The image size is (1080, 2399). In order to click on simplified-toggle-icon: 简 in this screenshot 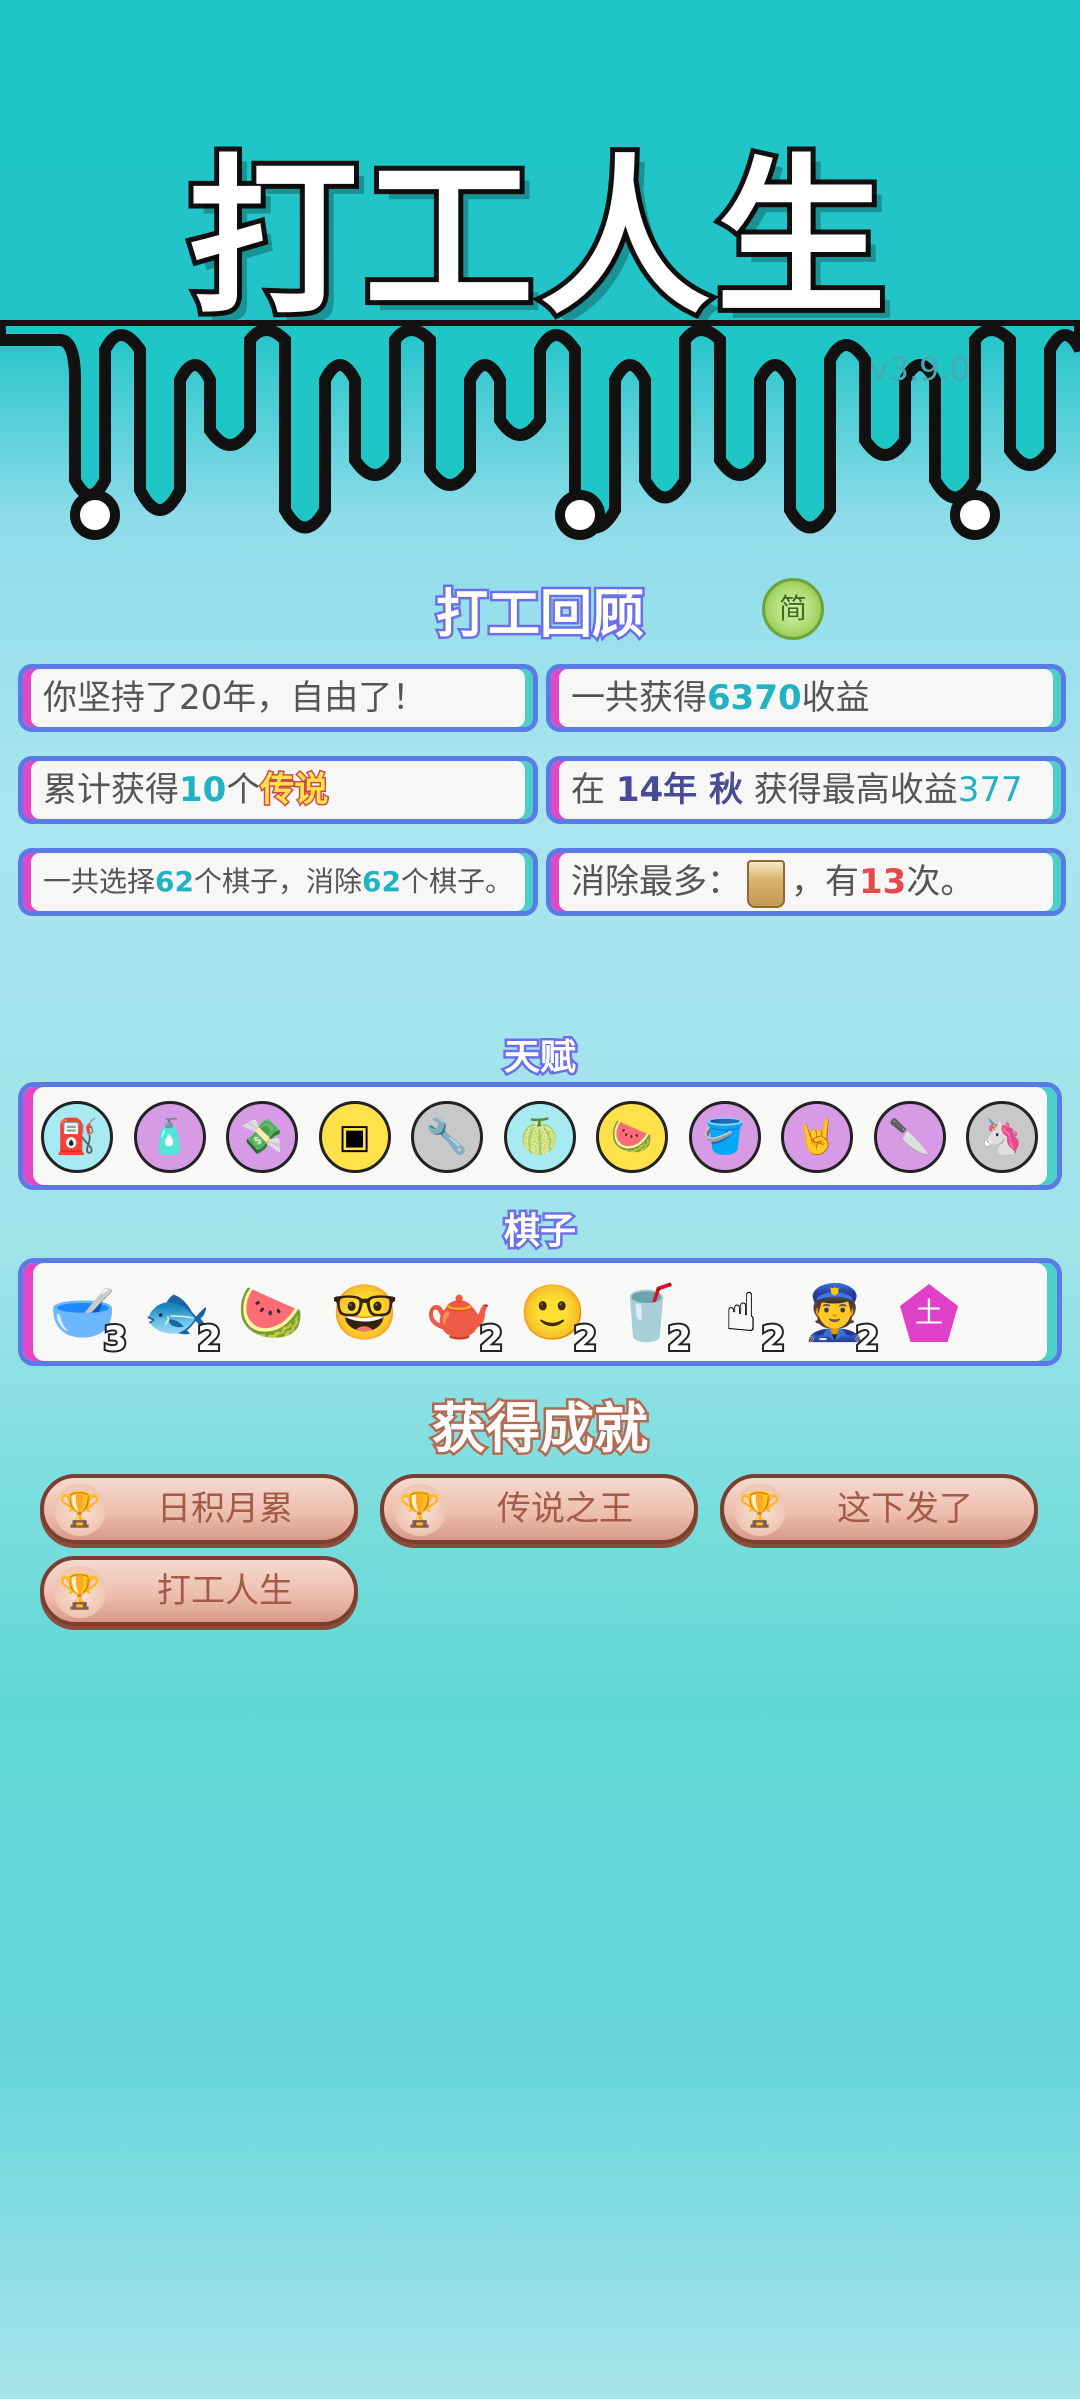, I will do `click(793, 609)`.